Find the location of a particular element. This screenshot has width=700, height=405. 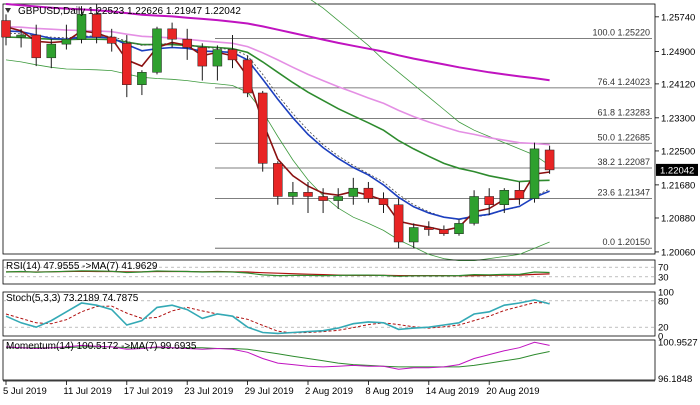

x-tick-label: 23 Jul 2019 is located at coordinates (208, 391).